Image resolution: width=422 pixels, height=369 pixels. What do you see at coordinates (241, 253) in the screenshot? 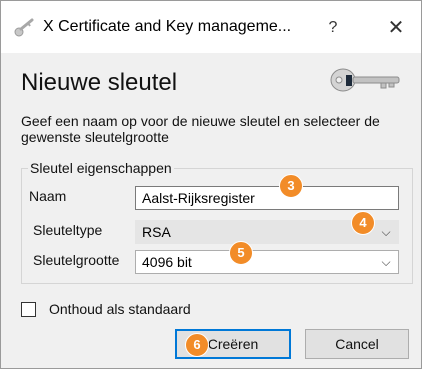
I see `step-badge-5: 5` at bounding box center [241, 253].